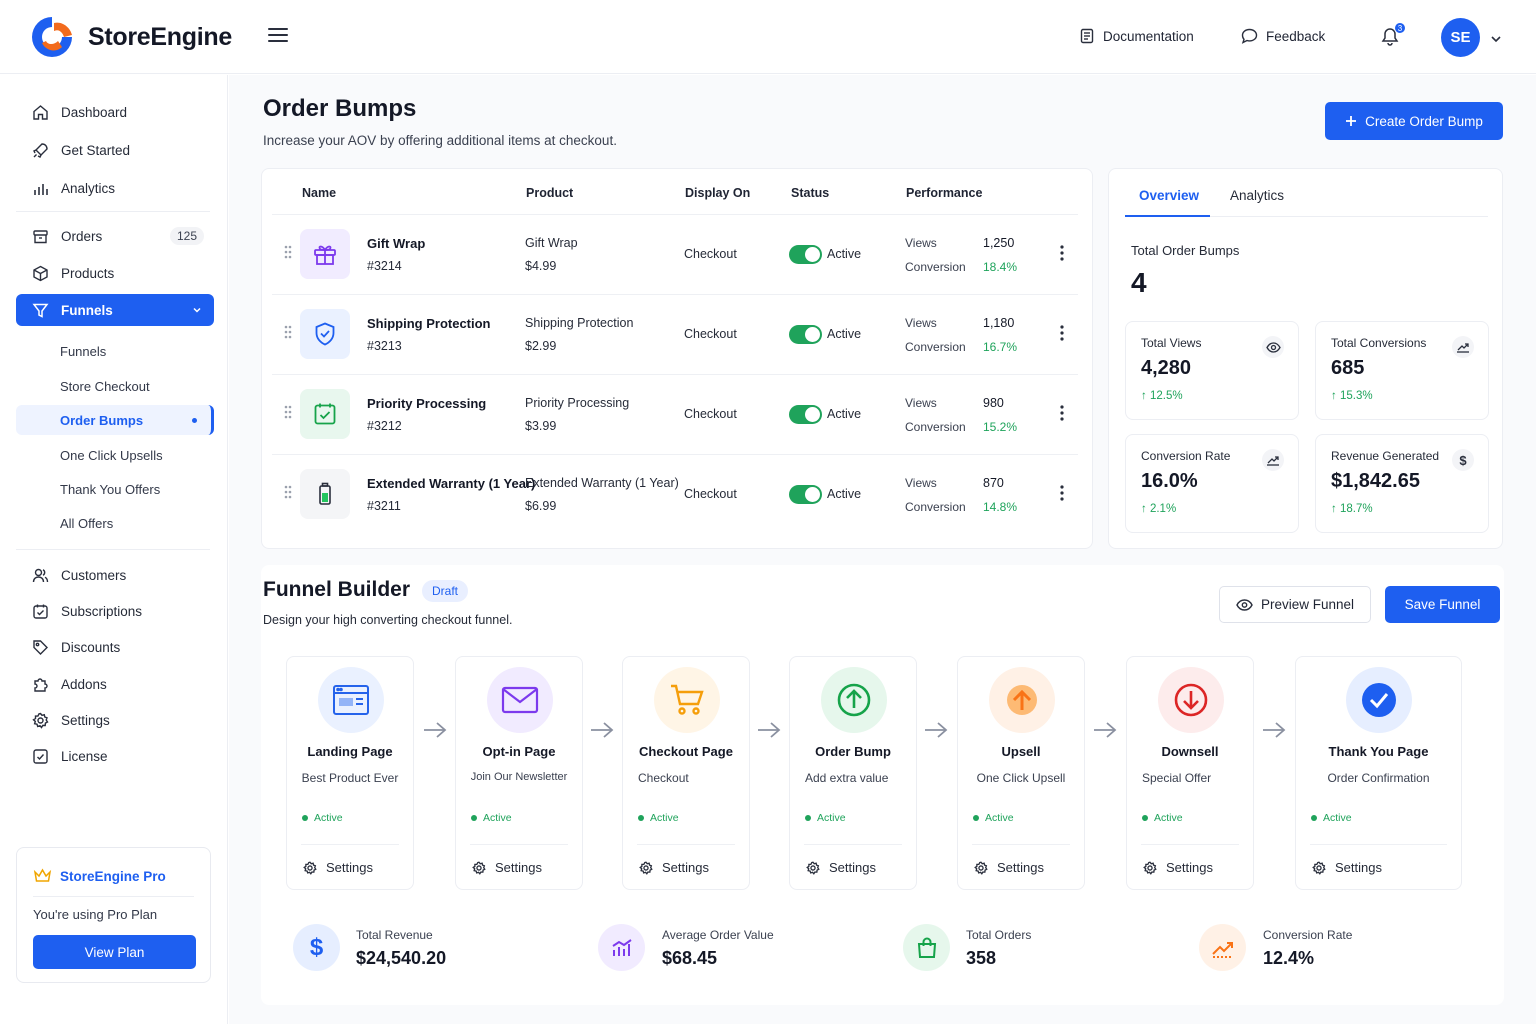 The width and height of the screenshot is (1536, 1024). What do you see at coordinates (130, 37) in the screenshot?
I see `brand-logo: StoreEngine` at bounding box center [130, 37].